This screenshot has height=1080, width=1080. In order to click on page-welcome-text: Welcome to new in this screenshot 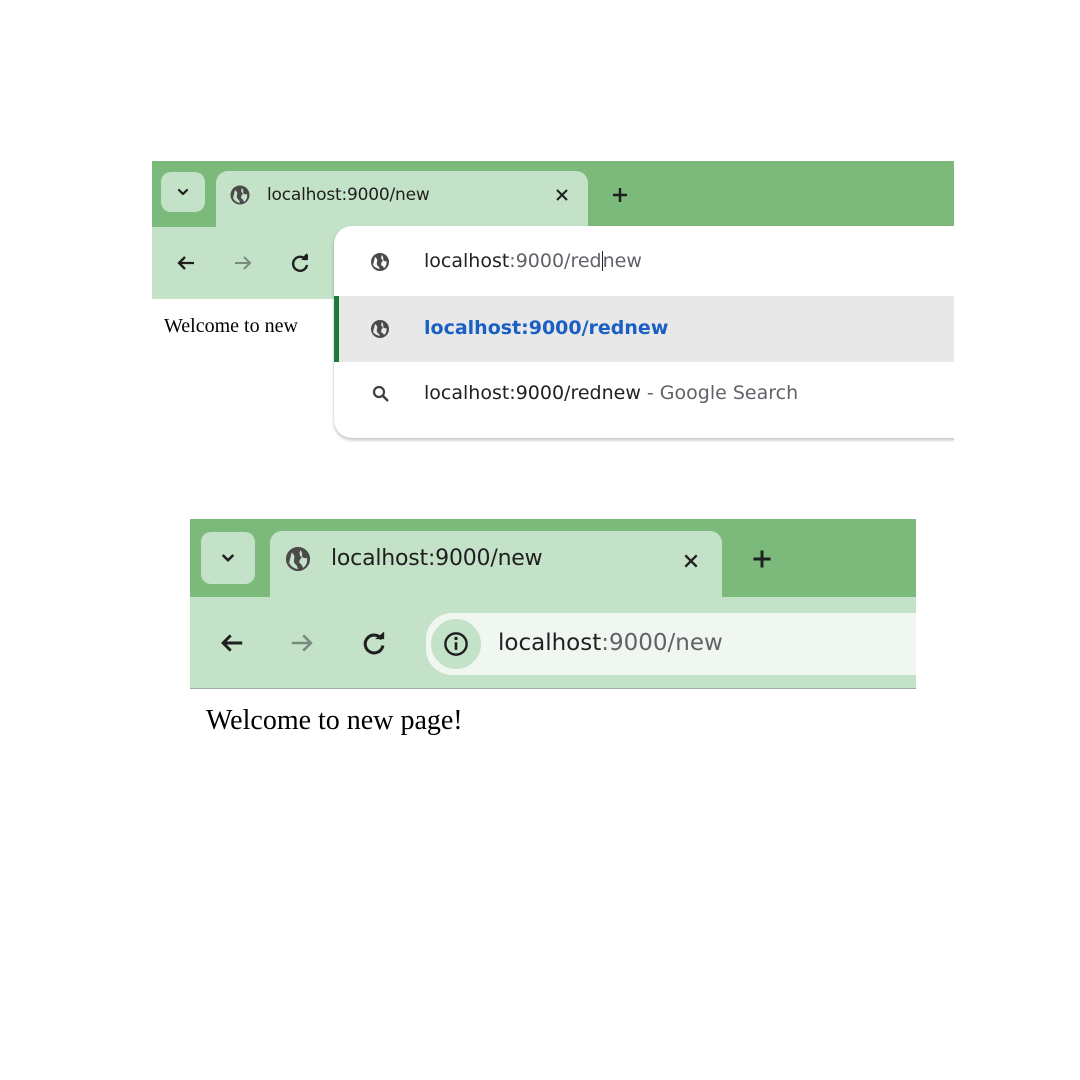, I will do `click(231, 326)`.